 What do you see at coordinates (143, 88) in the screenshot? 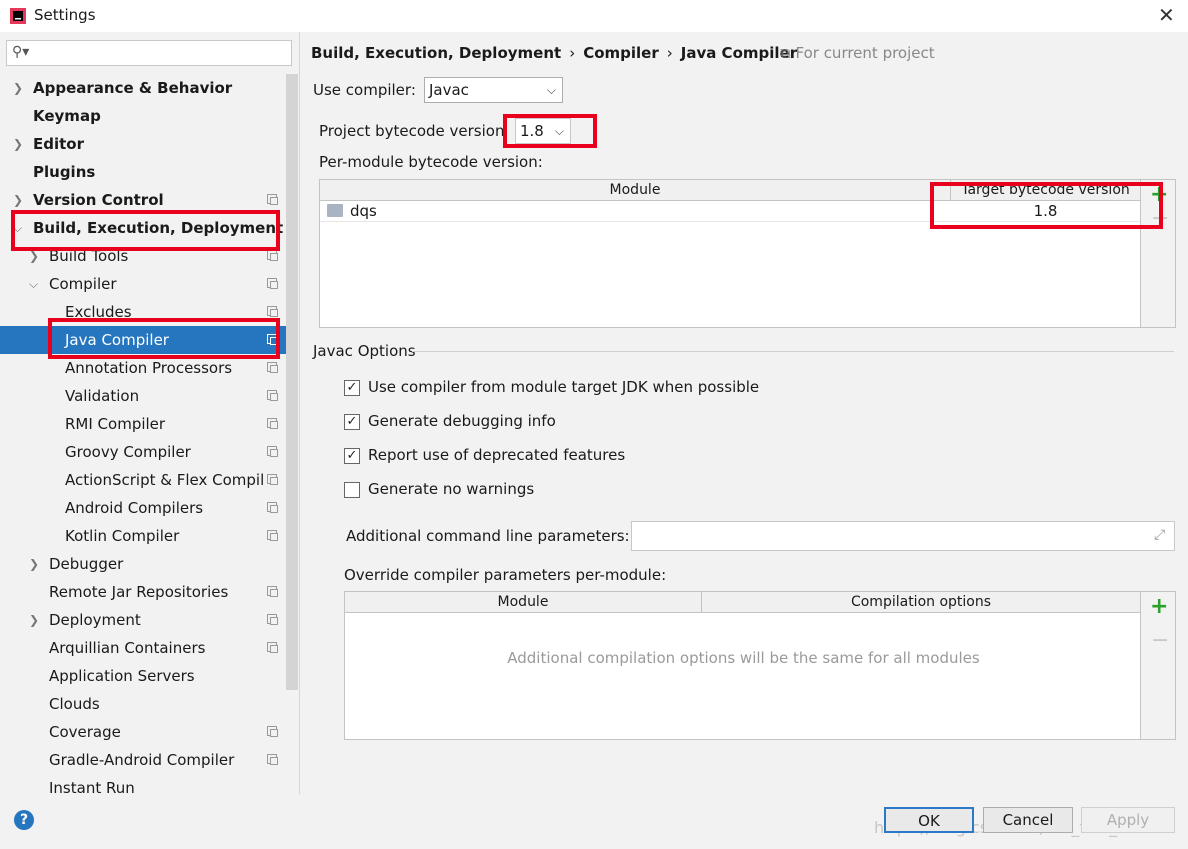
I see `sidebar-item-appearance-behavior: ❯ Appearance & Behavior` at bounding box center [143, 88].